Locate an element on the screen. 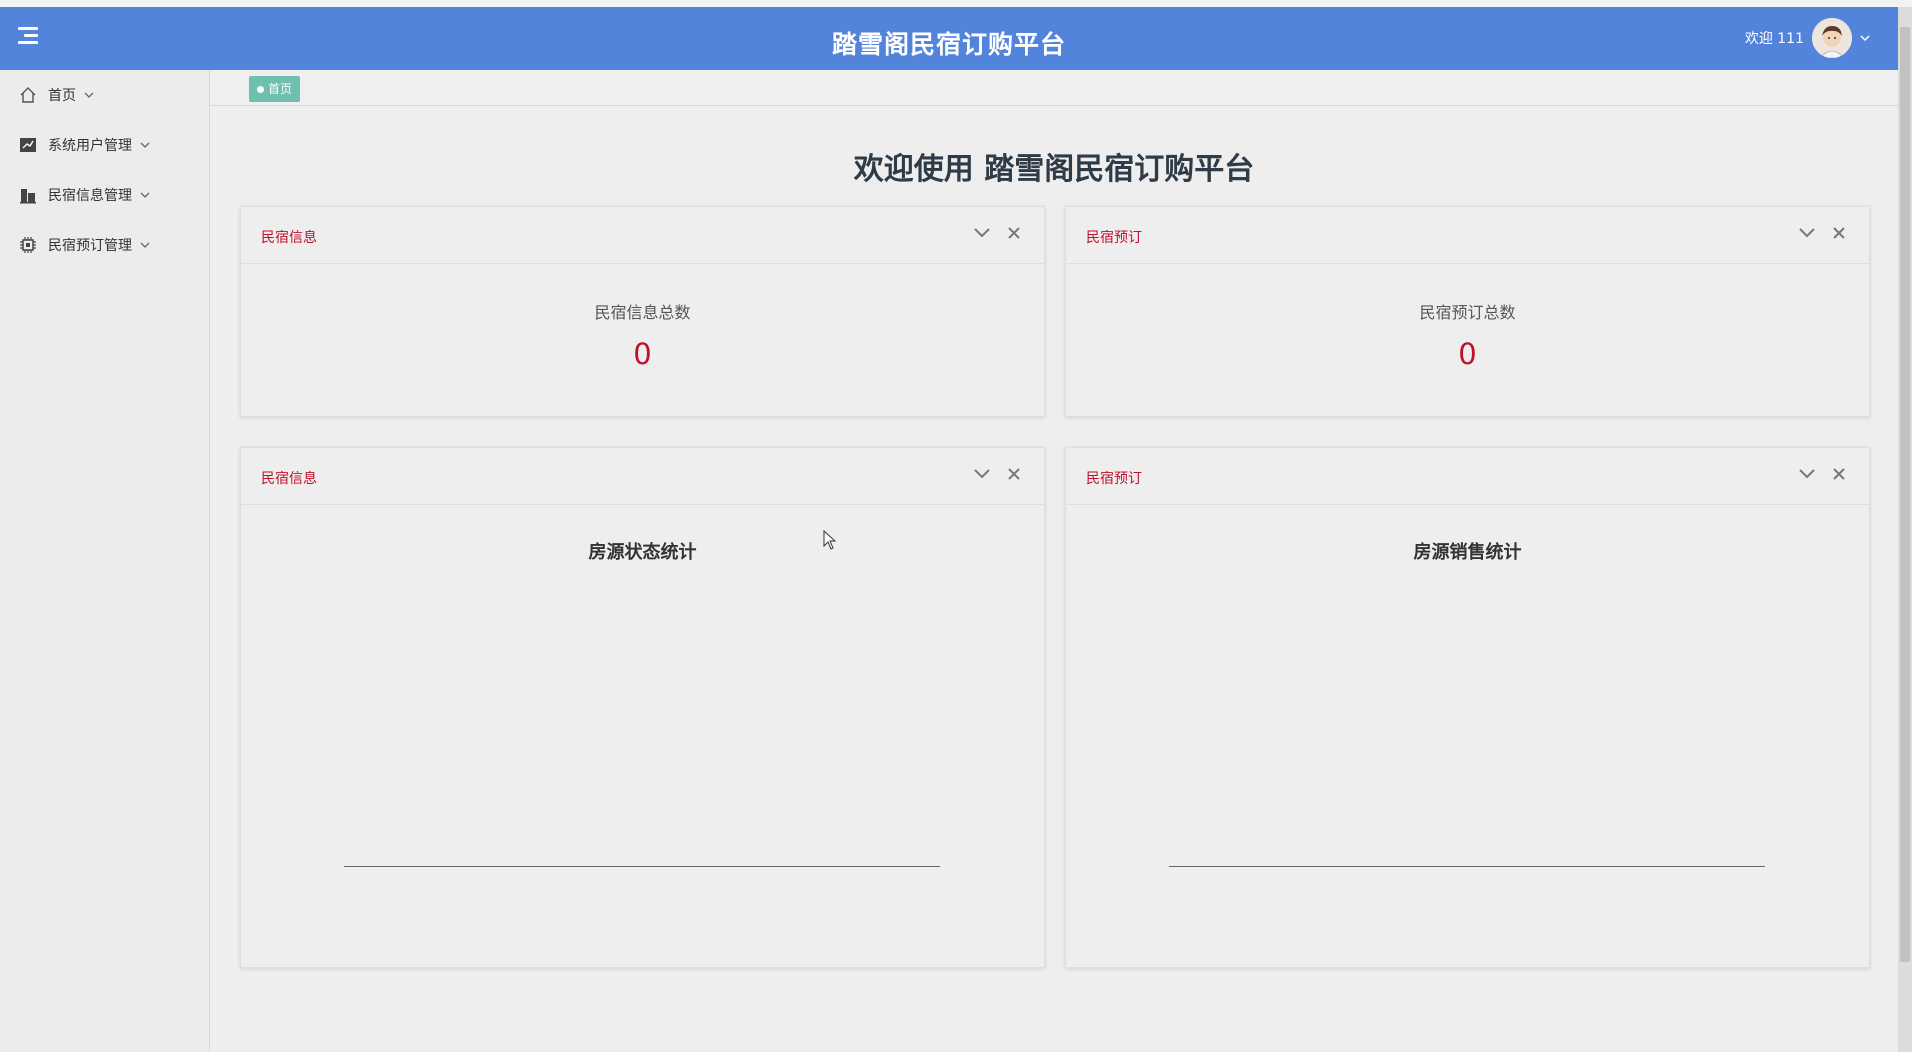 Image resolution: width=1912 pixels, height=1052 pixels. welcome-text: 欢迎 111 is located at coordinates (1774, 39).